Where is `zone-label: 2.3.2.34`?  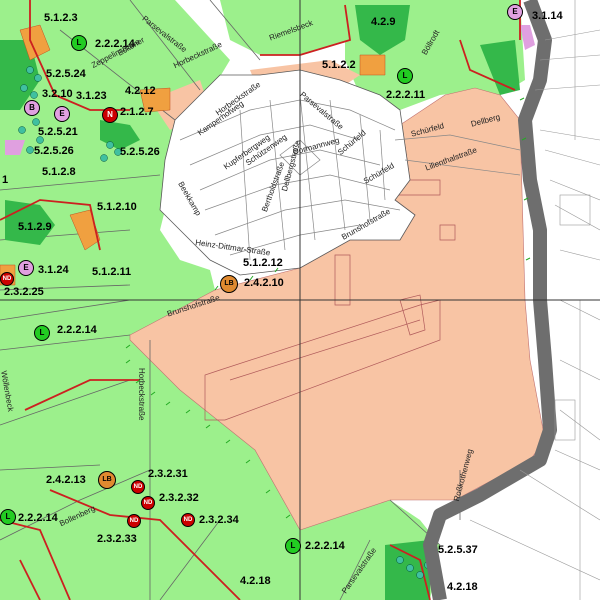
zone-label: 2.3.2.34 is located at coordinates (219, 520).